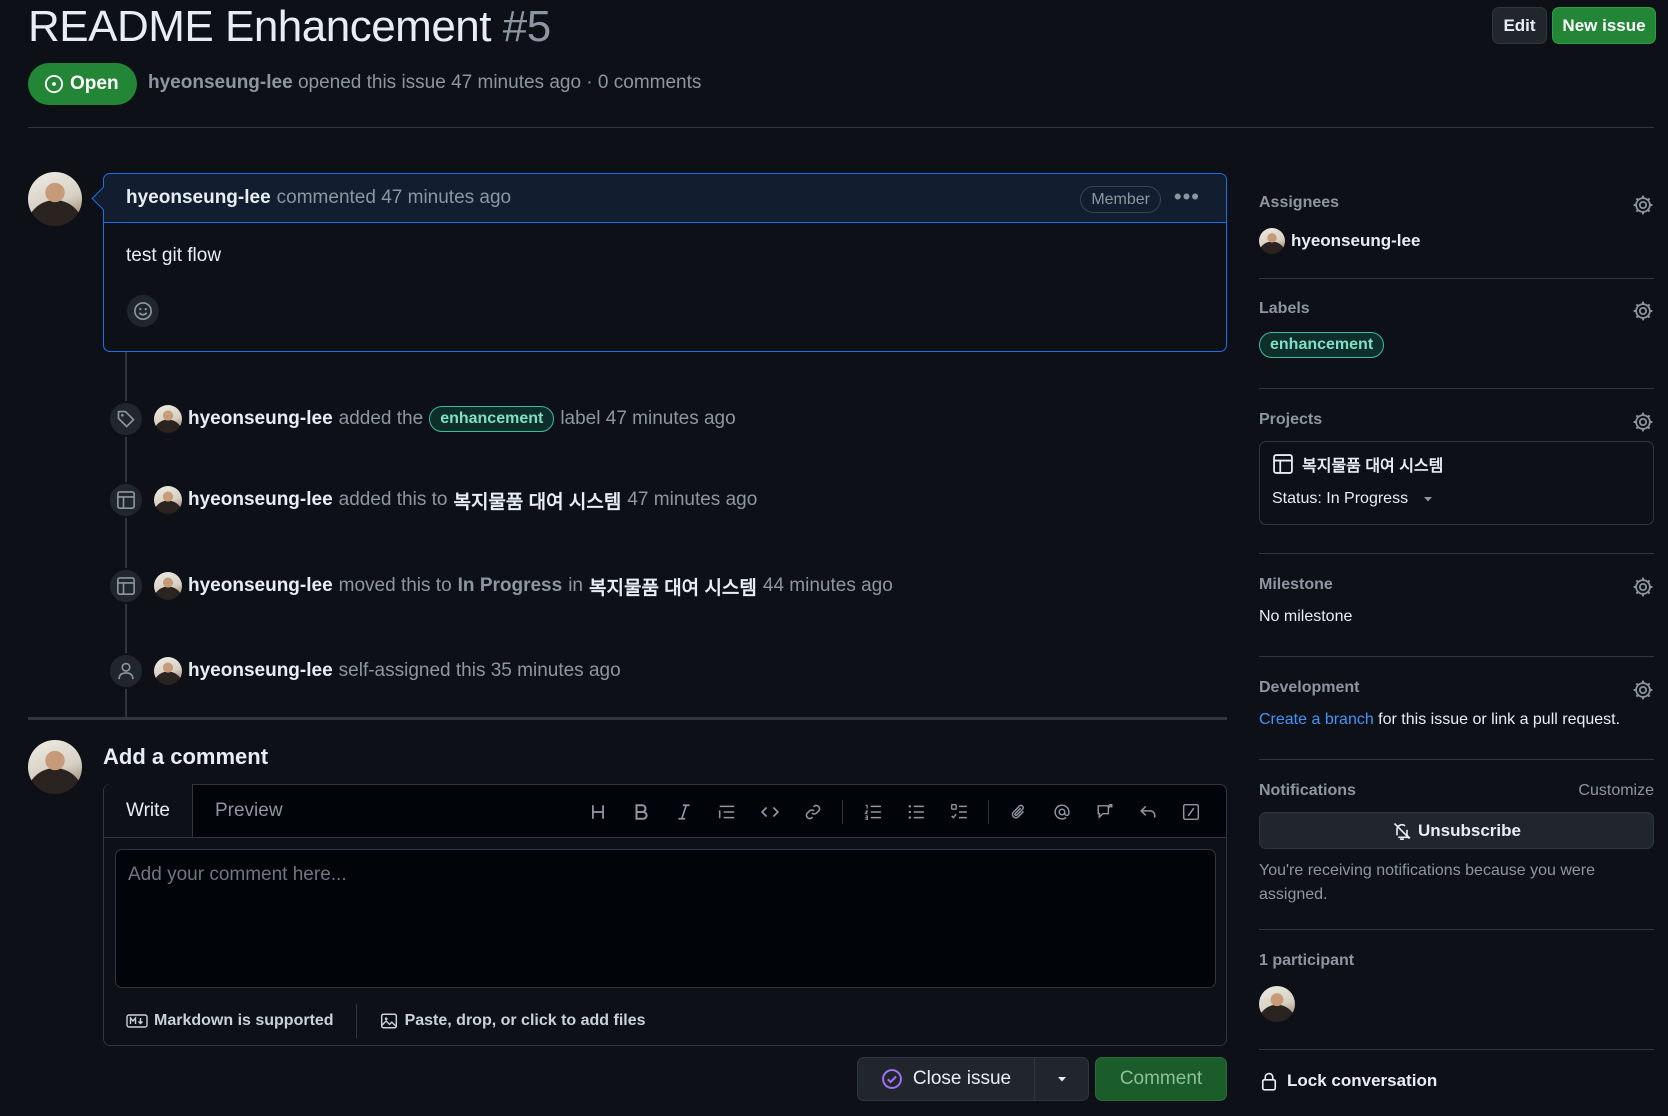  I want to click on code-icon, so click(769, 811).